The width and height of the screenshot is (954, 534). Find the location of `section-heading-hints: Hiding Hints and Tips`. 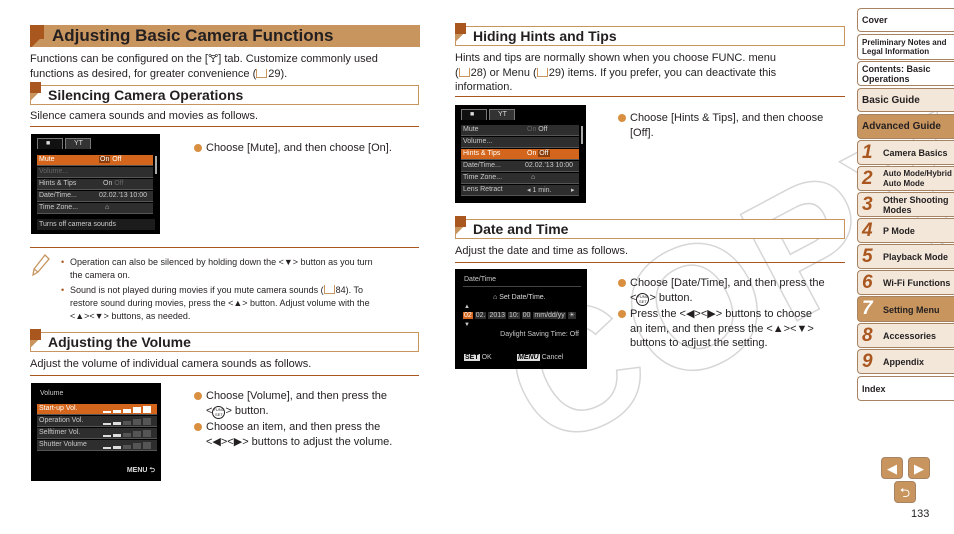

section-heading-hints: Hiding Hints and Tips is located at coordinates (650, 34).